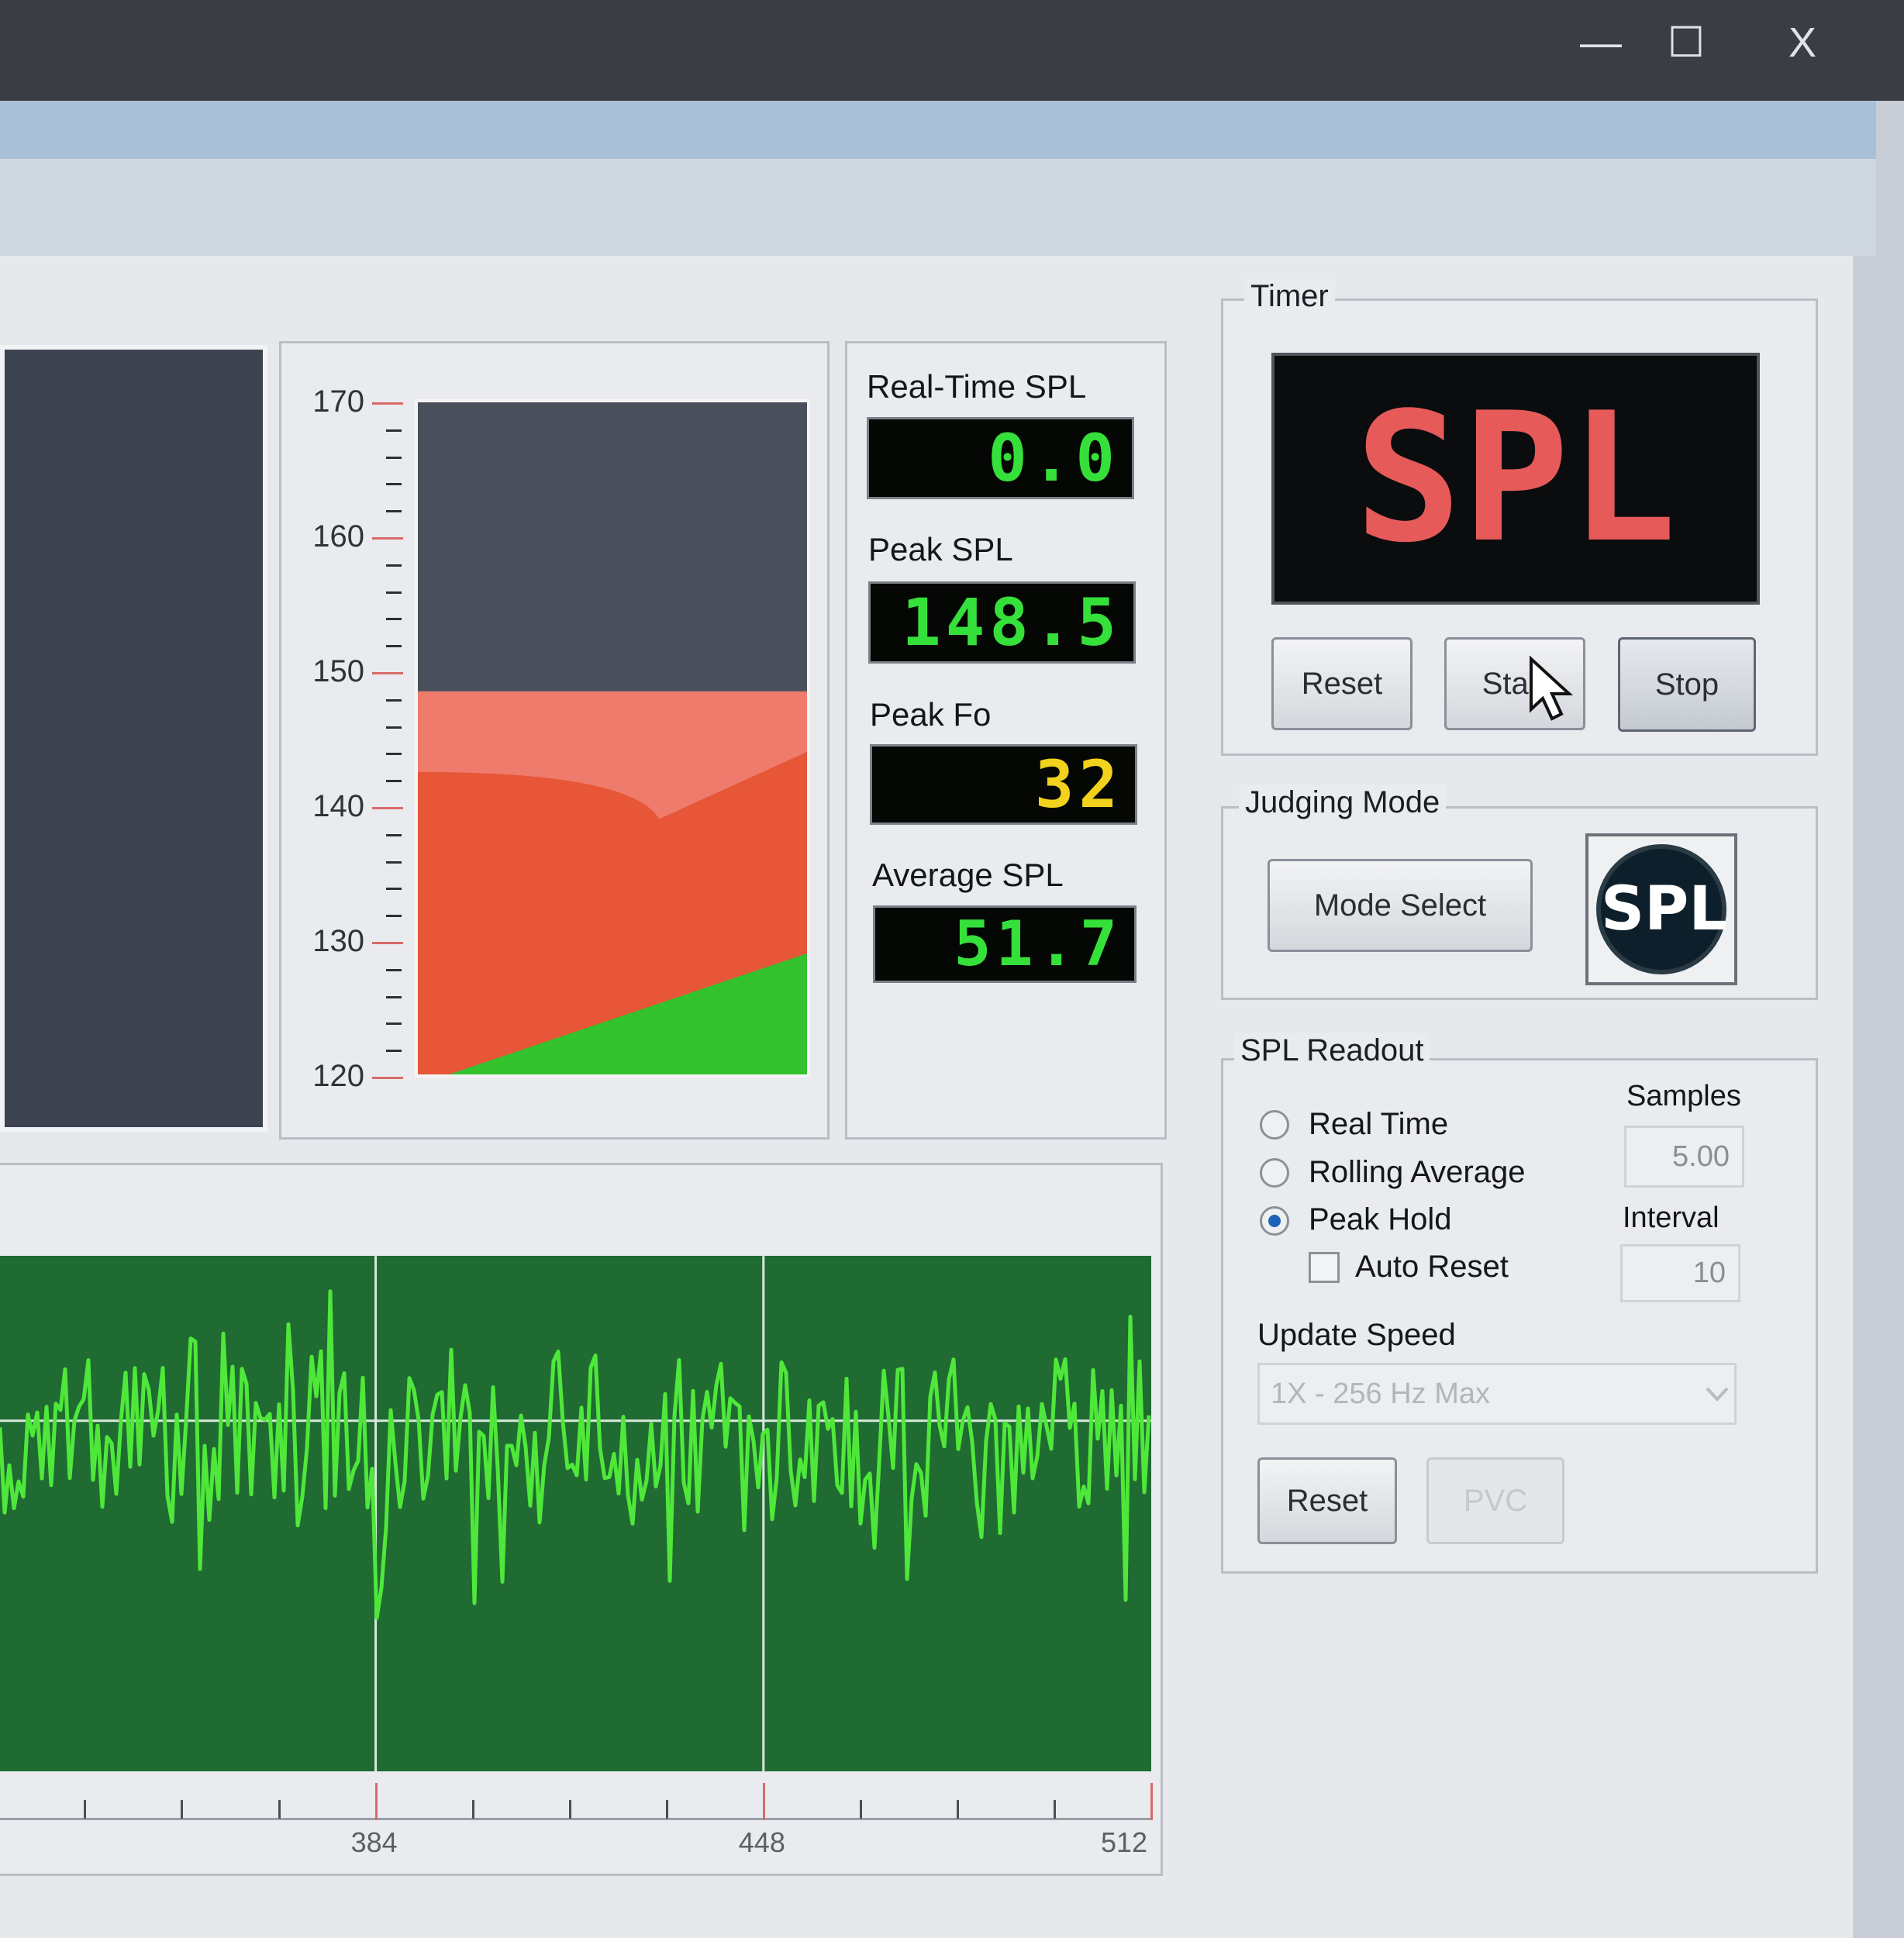 The height and width of the screenshot is (1938, 1904). Describe the element at coordinates (1417, 1172) in the screenshot. I see `rolling-average-label: Rolling Average` at that location.